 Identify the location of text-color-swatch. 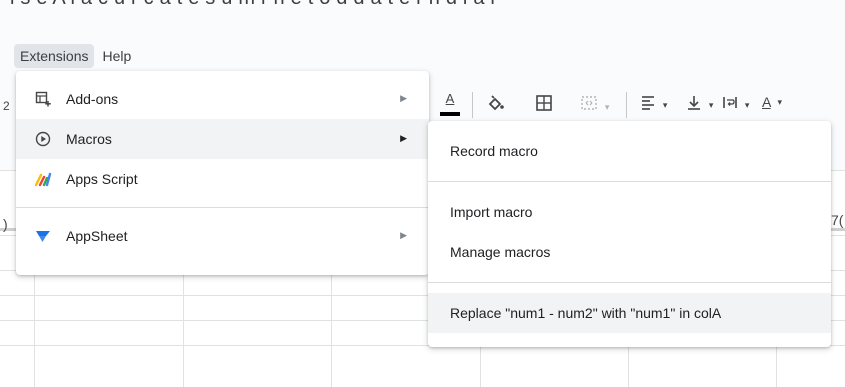
(450, 114).